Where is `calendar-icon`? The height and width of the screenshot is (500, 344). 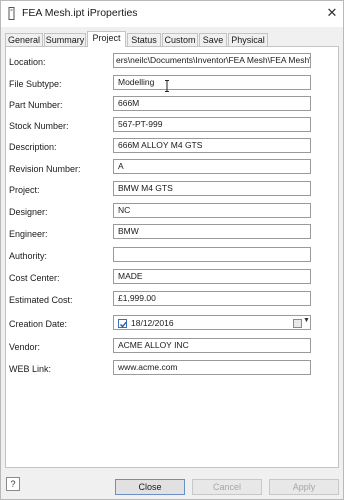 calendar-icon is located at coordinates (297, 323).